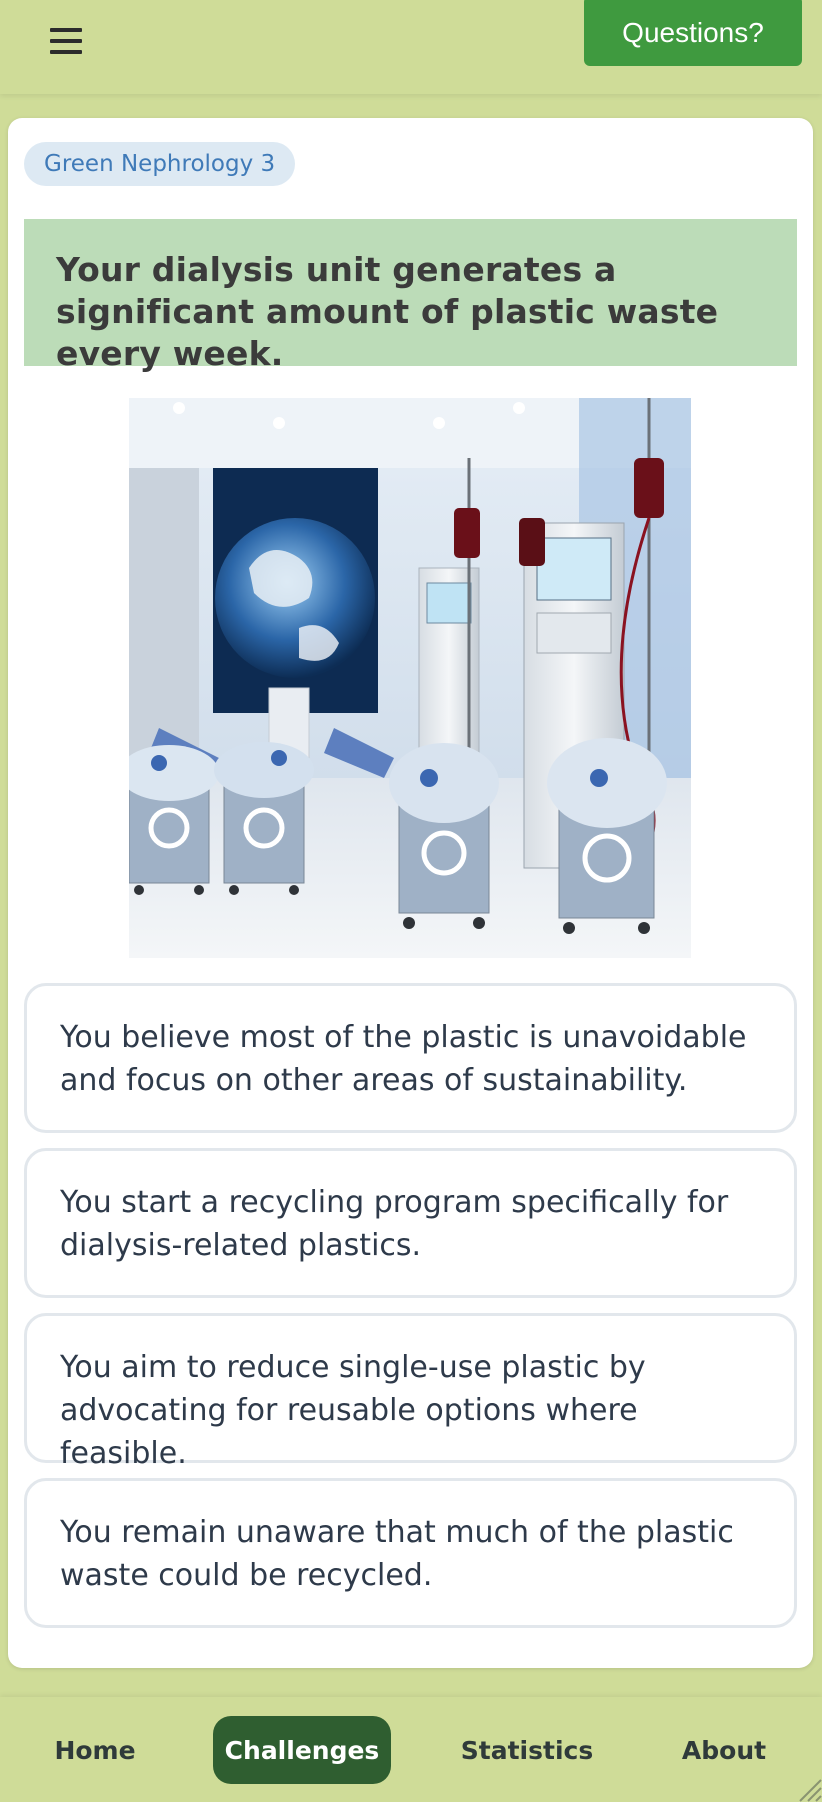 This screenshot has height=1802, width=822. I want to click on questions-button: Questions?, so click(693, 33).